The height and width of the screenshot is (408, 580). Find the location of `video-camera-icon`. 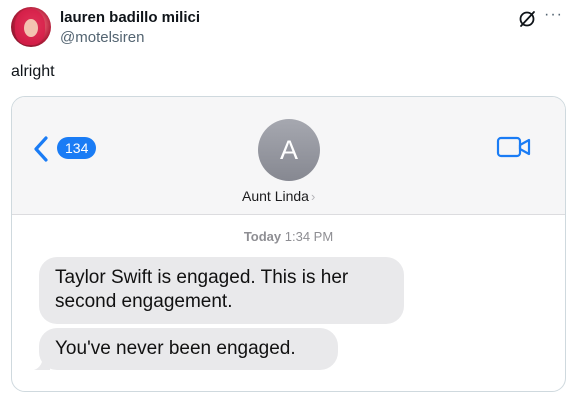

video-camera-icon is located at coordinates (513, 147).